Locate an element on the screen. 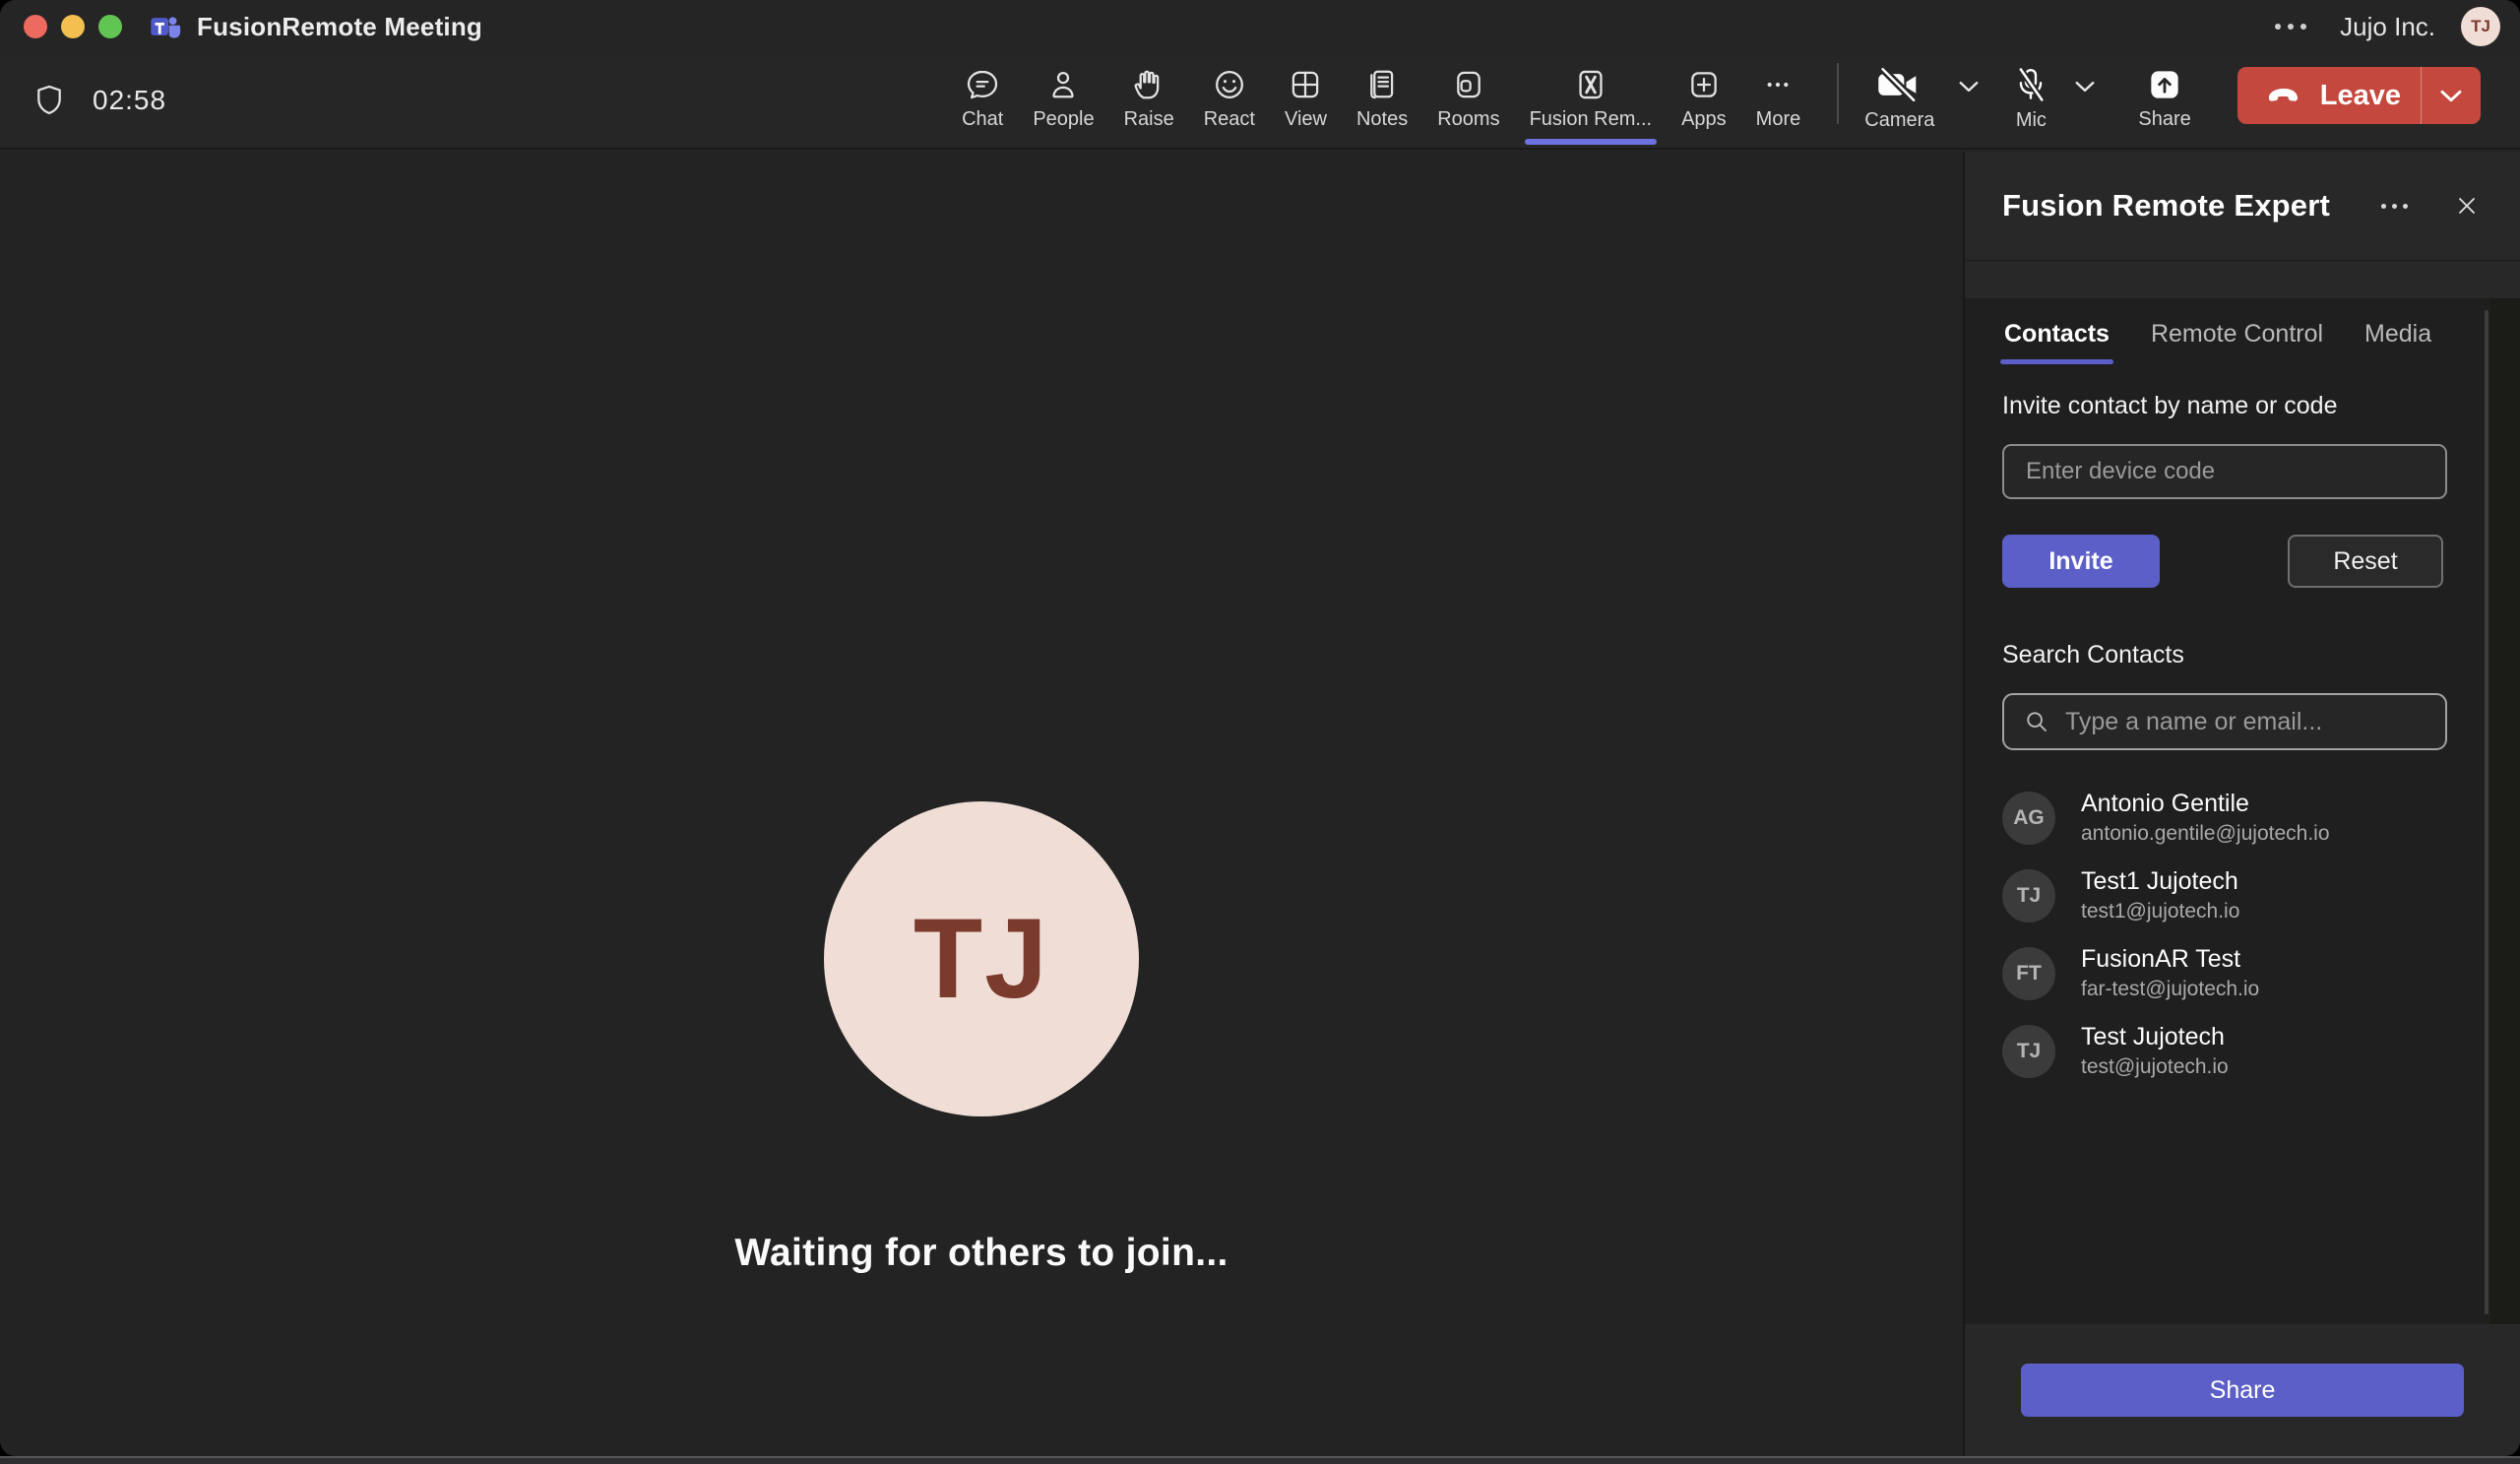 Image resolution: width=2520 pixels, height=1464 pixels. search-icon is located at coordinates (2036, 722).